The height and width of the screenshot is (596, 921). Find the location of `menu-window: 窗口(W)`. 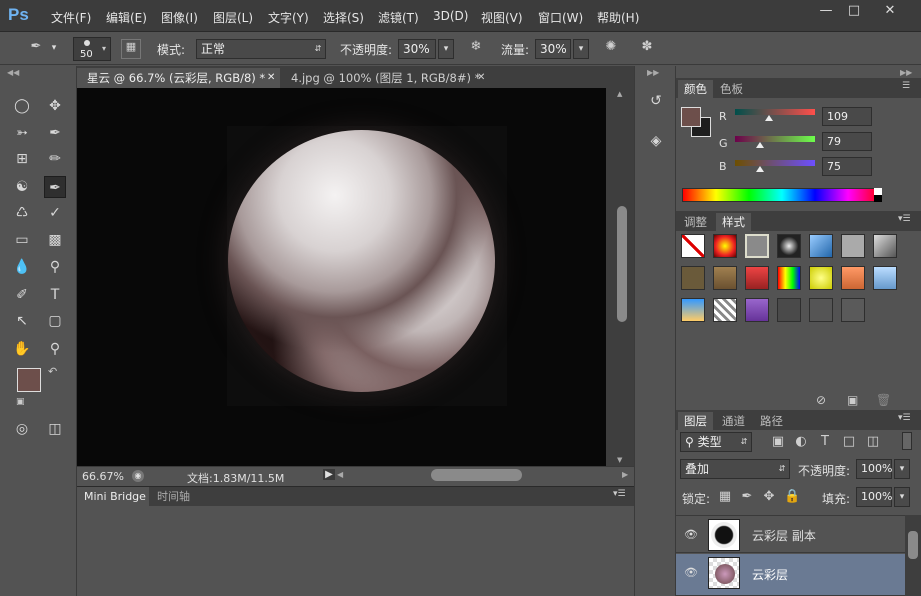

menu-window: 窗口(W) is located at coordinates (560, 17).